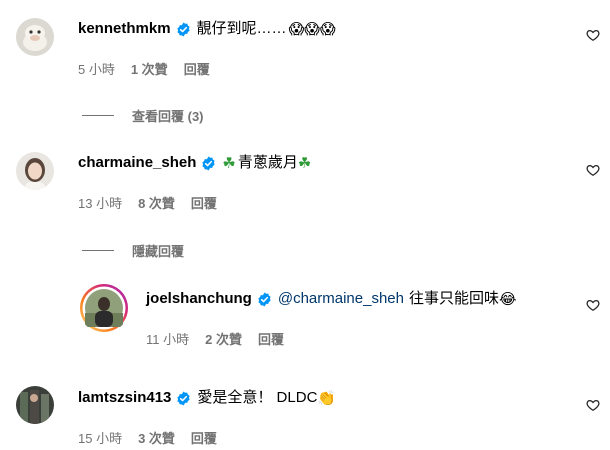 The image size is (610, 450). Describe the element at coordinates (100, 203) in the screenshot. I see `comment-timestamp: 13 小時` at that location.